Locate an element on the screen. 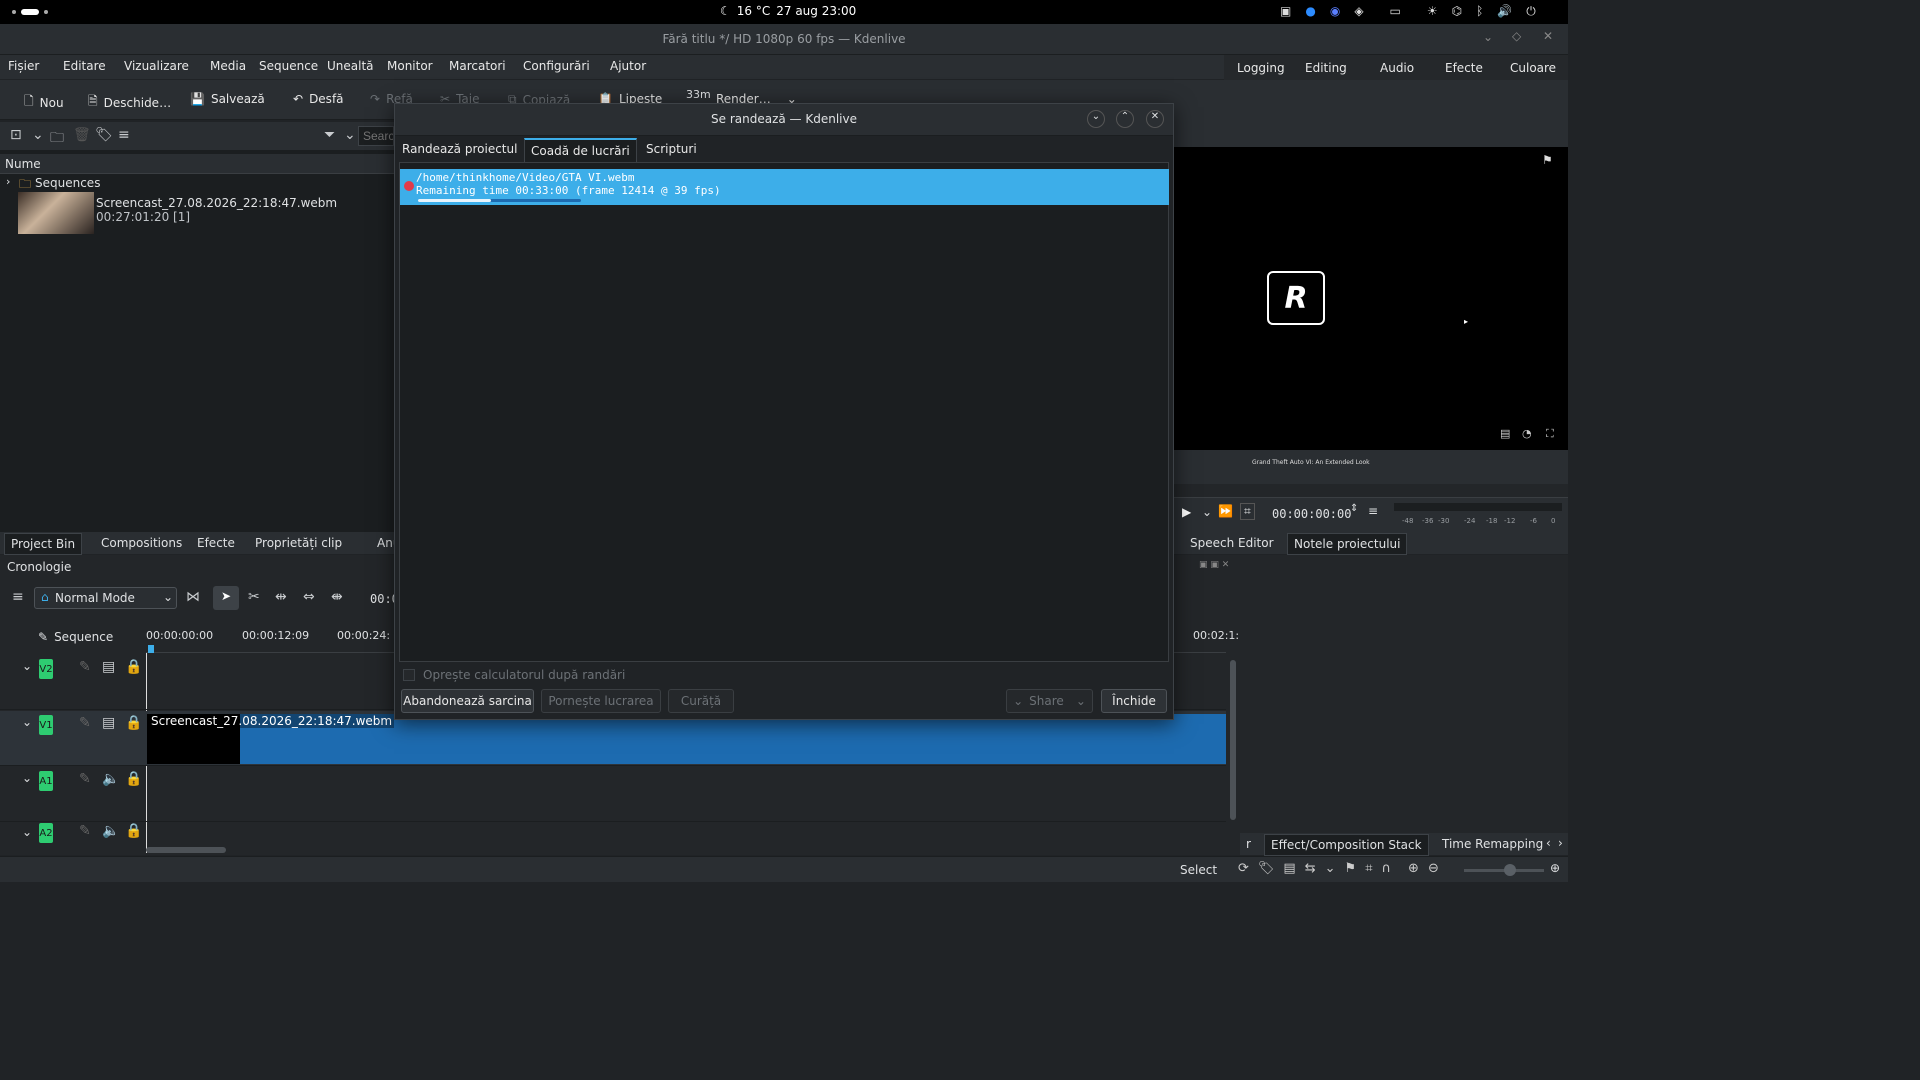 The height and width of the screenshot is (1080, 1920). track-badge: V2 is located at coordinates (46, 669).